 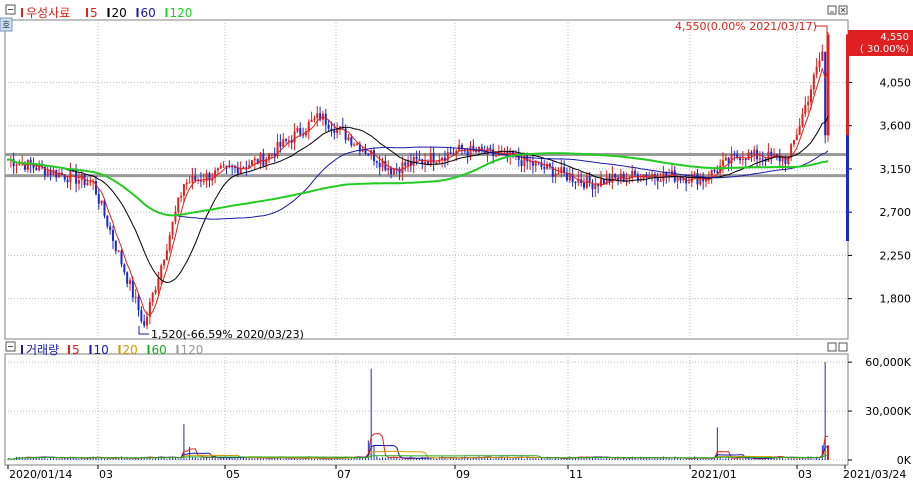 I want to click on vol-close-icon, so click(x=843, y=347).